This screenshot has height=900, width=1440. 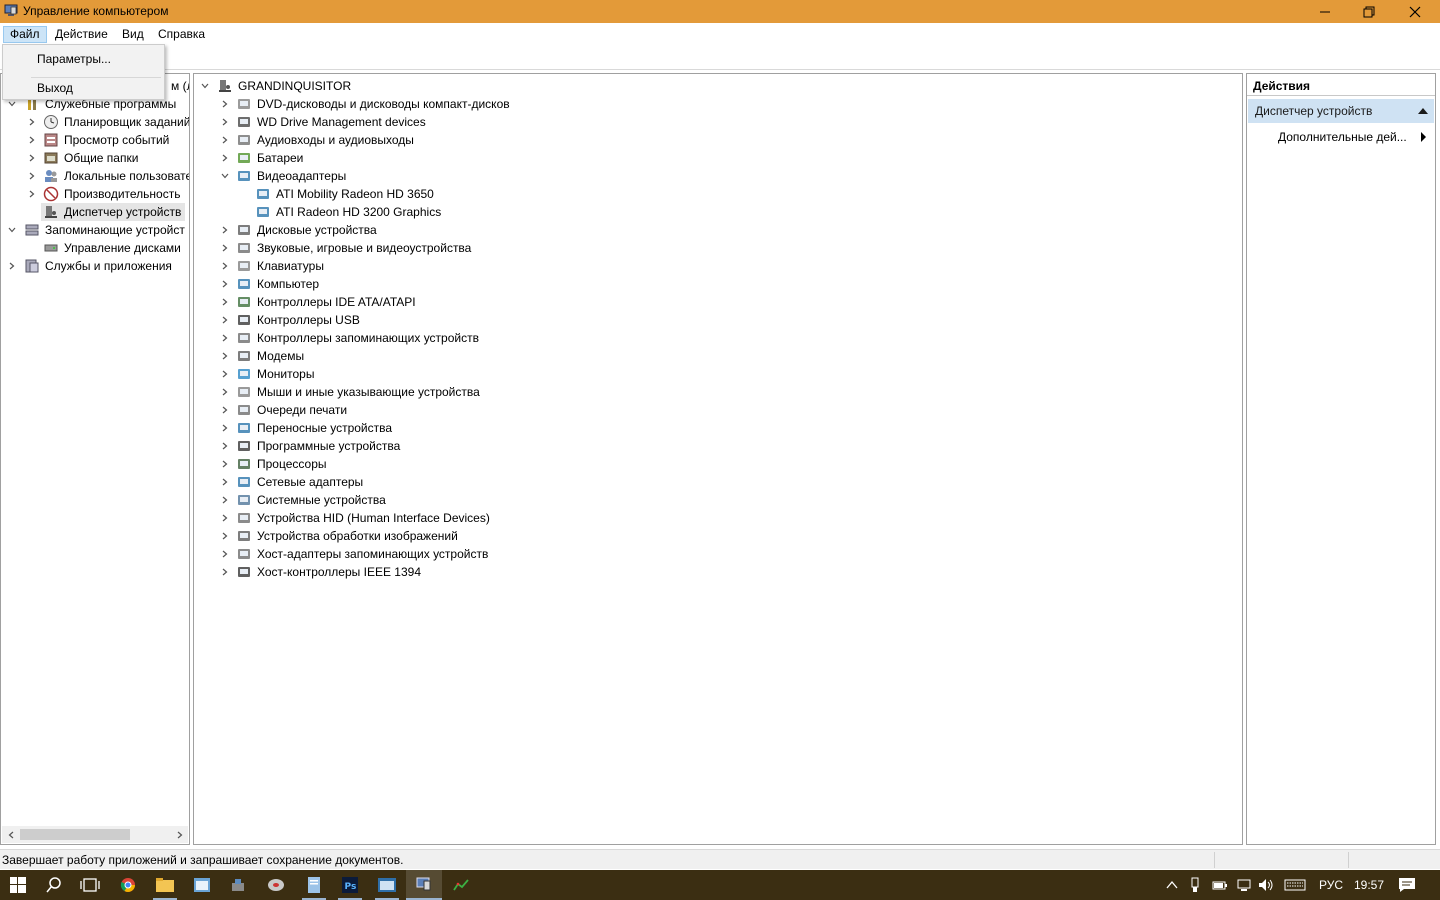 I want to click on chevron-down-icon, so click(x=12, y=104).